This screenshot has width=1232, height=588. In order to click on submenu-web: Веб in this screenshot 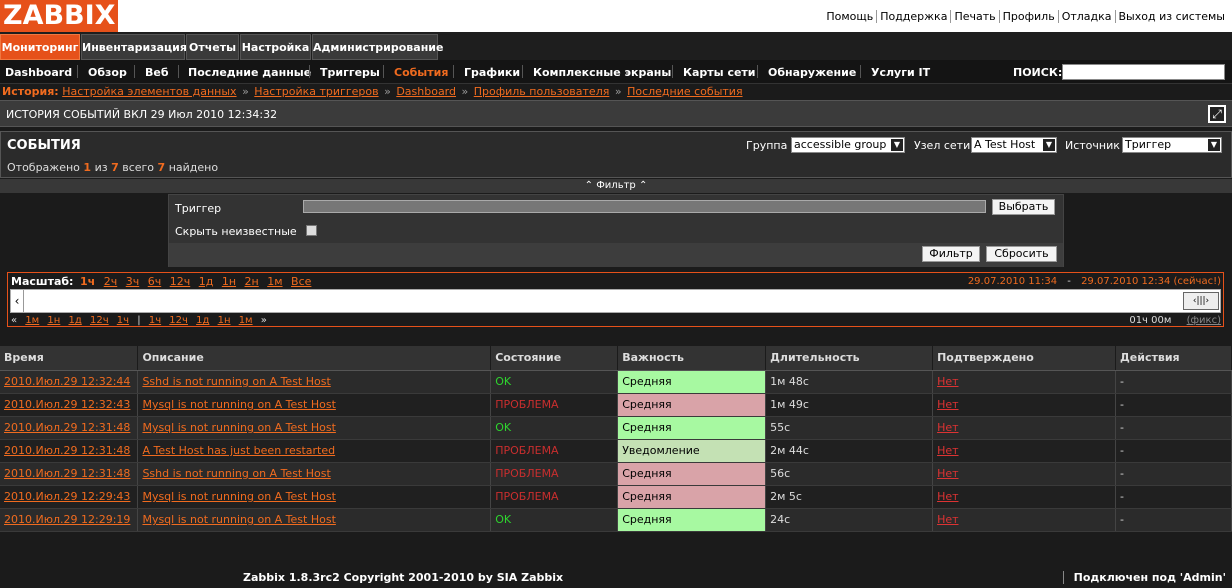, I will do `click(157, 72)`.